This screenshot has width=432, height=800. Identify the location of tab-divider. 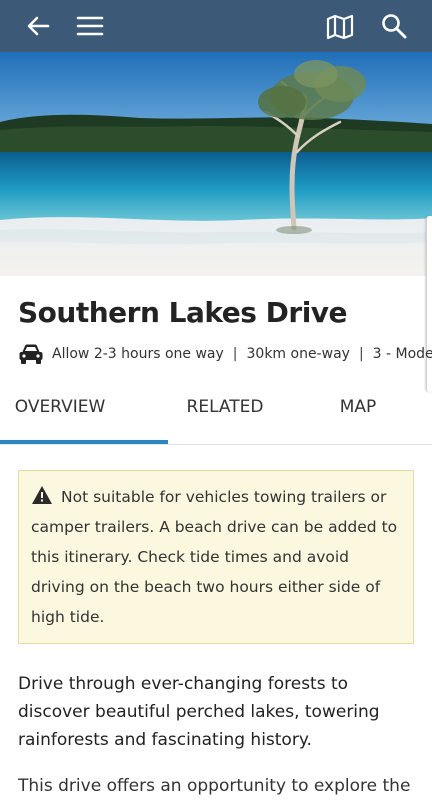
(216, 444).